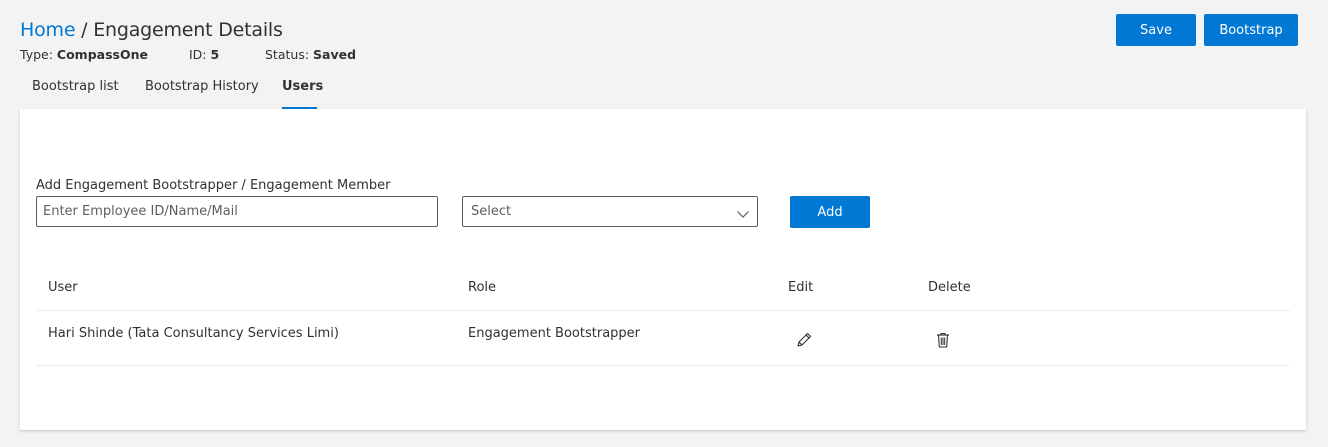  Describe the element at coordinates (335, 54) in the screenshot. I see `status-value: Saved` at that location.